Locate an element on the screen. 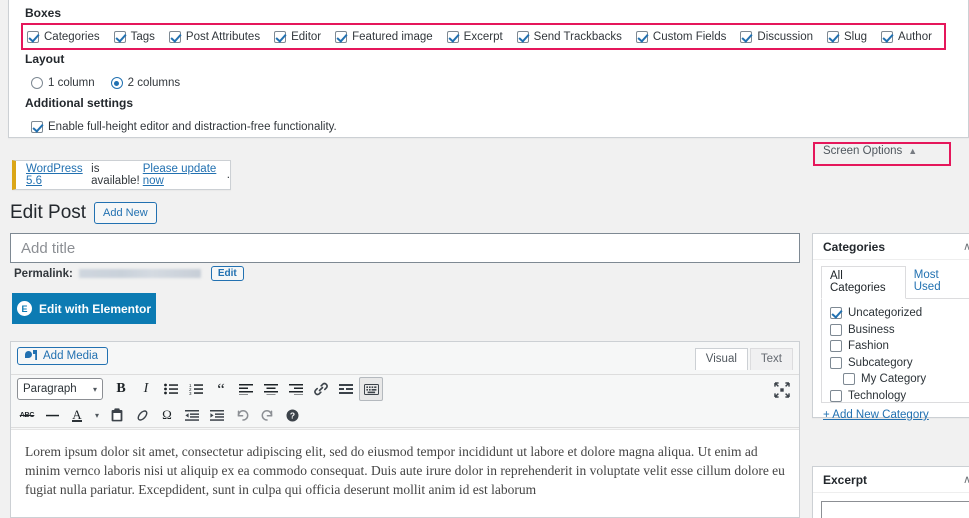 The width and height of the screenshot is (969, 518). permalink-edit-button: Edit is located at coordinates (227, 273).